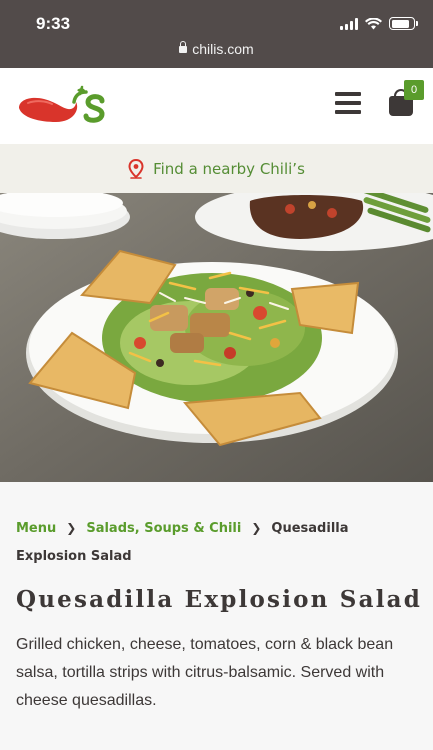  I want to click on address-bar: chilis.com, so click(216, 49).